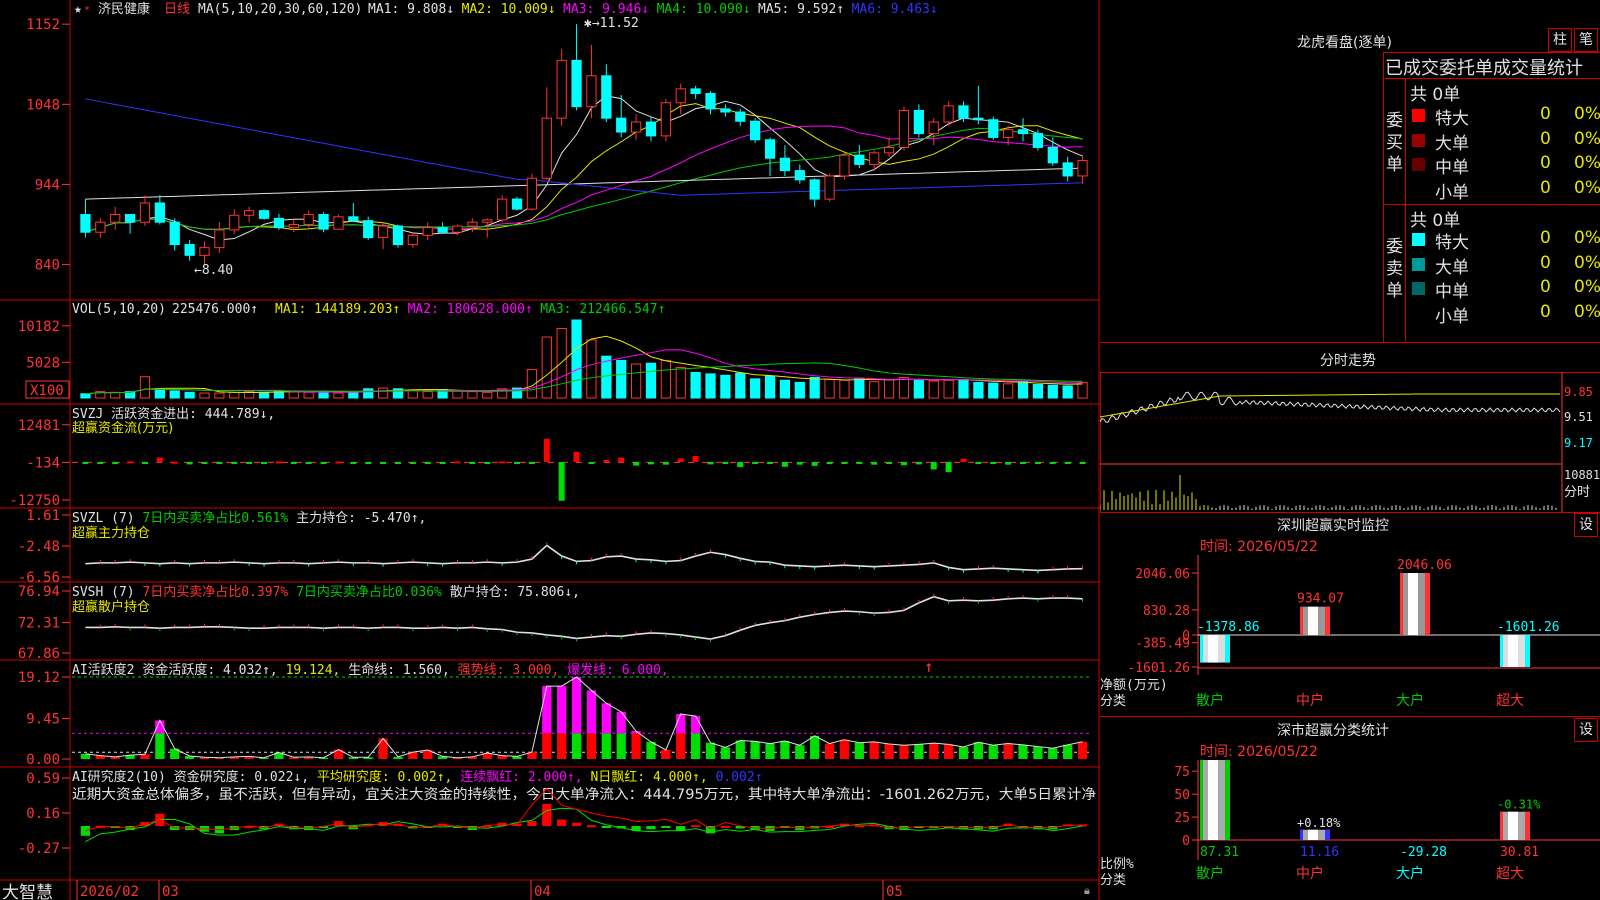 This screenshot has height=900, width=1600. What do you see at coordinates (78, 9) in the screenshot?
I see `star-icon: ★` at bounding box center [78, 9].